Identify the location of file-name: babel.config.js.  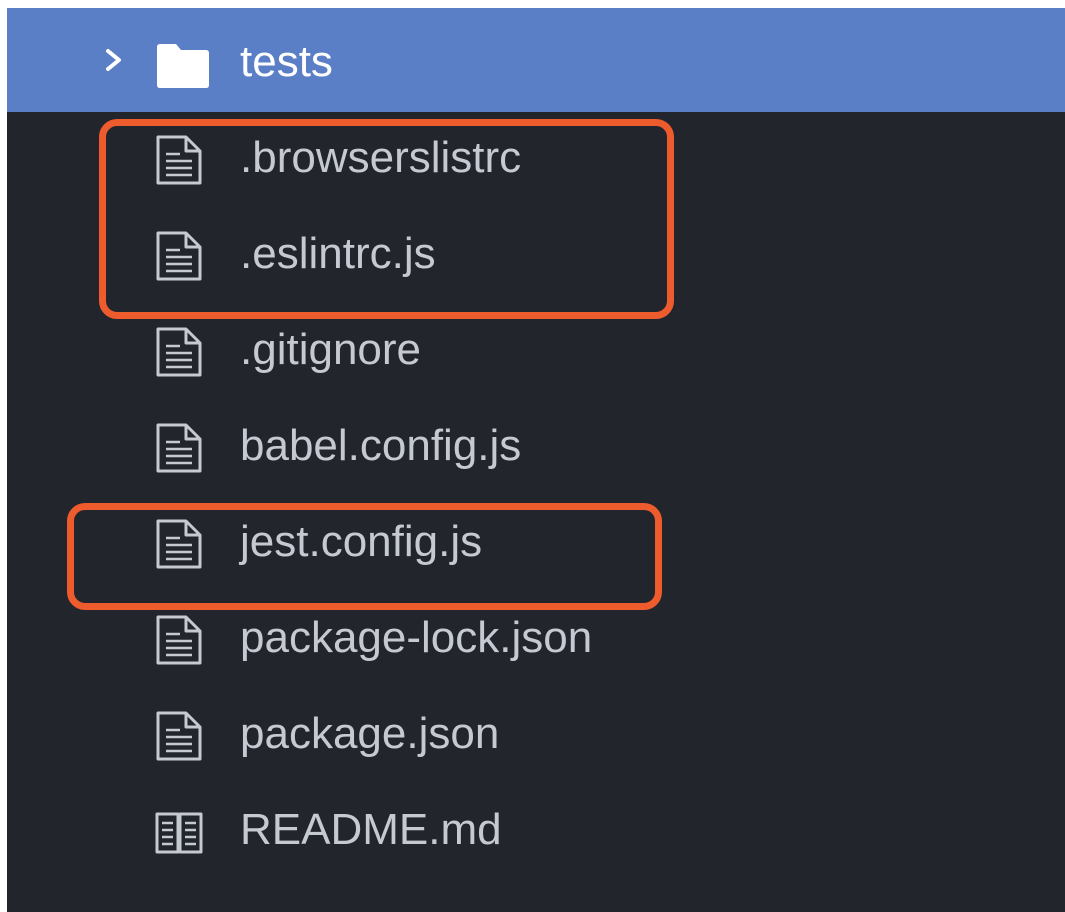
(381, 445).